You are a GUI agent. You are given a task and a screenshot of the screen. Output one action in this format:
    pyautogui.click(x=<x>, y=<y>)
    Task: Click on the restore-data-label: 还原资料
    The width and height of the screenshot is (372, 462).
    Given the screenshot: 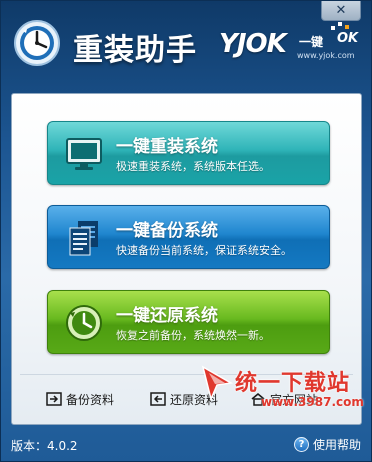 What is the action you would take?
    pyautogui.click(x=194, y=399)
    